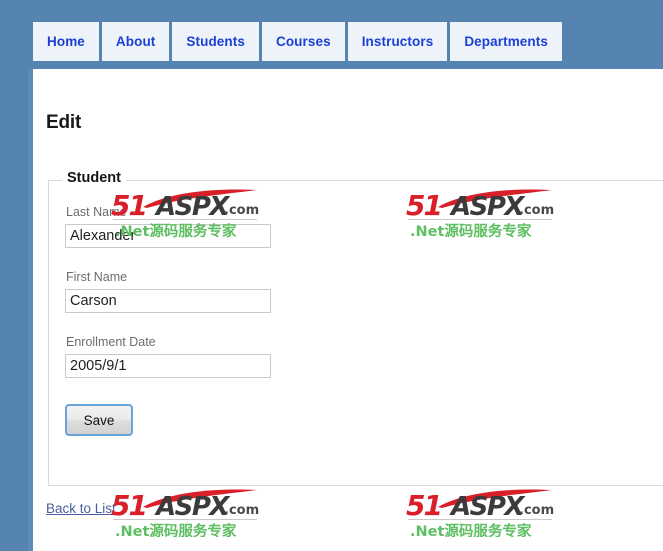  Describe the element at coordinates (81, 508) in the screenshot. I see `back-to-list-link: Back to List` at that location.